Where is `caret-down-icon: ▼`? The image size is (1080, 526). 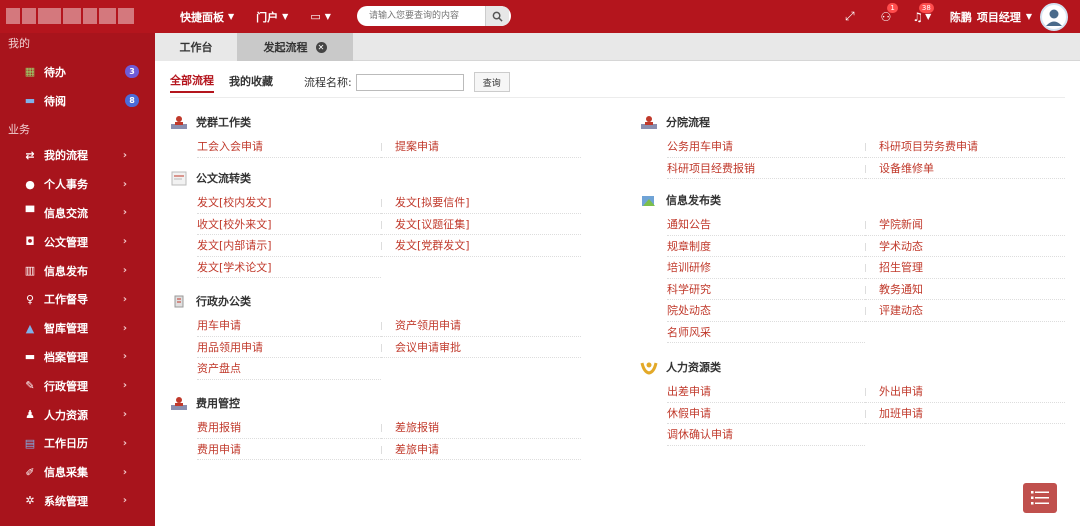
caret-down-icon: ▼ is located at coordinates (231, 16).